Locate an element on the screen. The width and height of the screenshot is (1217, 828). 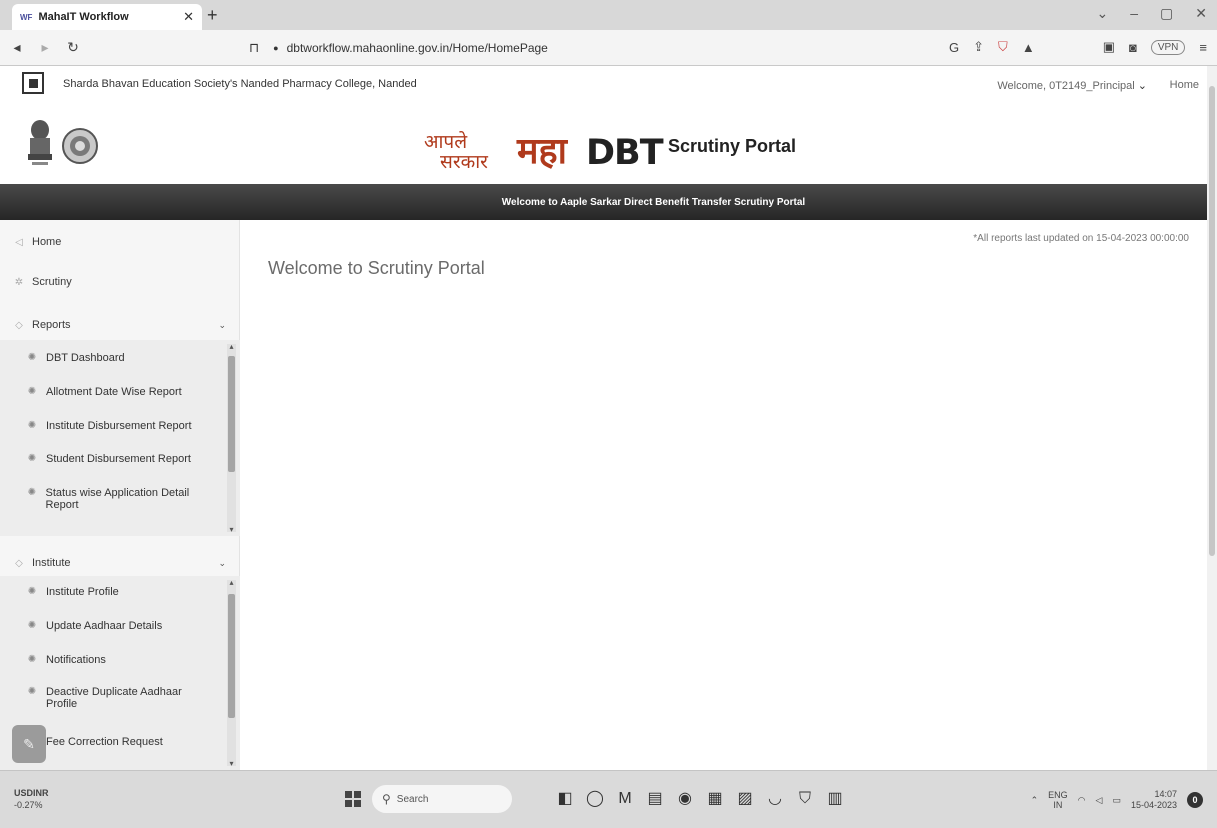
brave-shield-icon: ⛉ is located at coordinates (1003, 47).